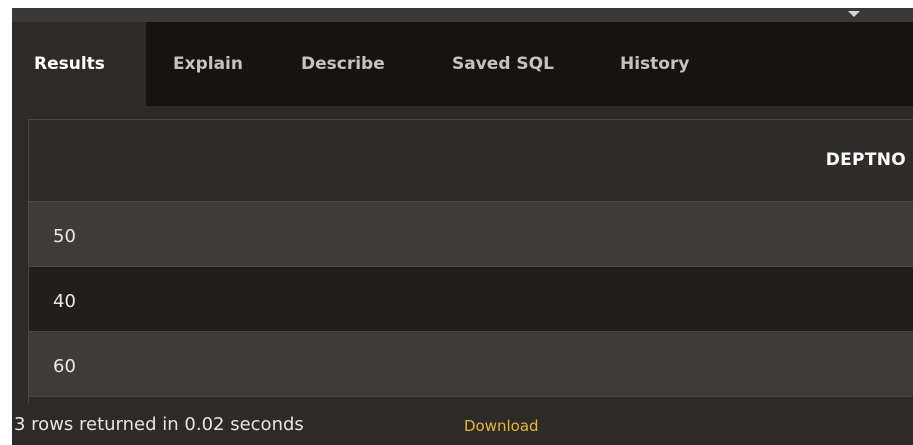 The image size is (913, 445). Describe the element at coordinates (854, 14) in the screenshot. I see `caret-down-icon` at that location.